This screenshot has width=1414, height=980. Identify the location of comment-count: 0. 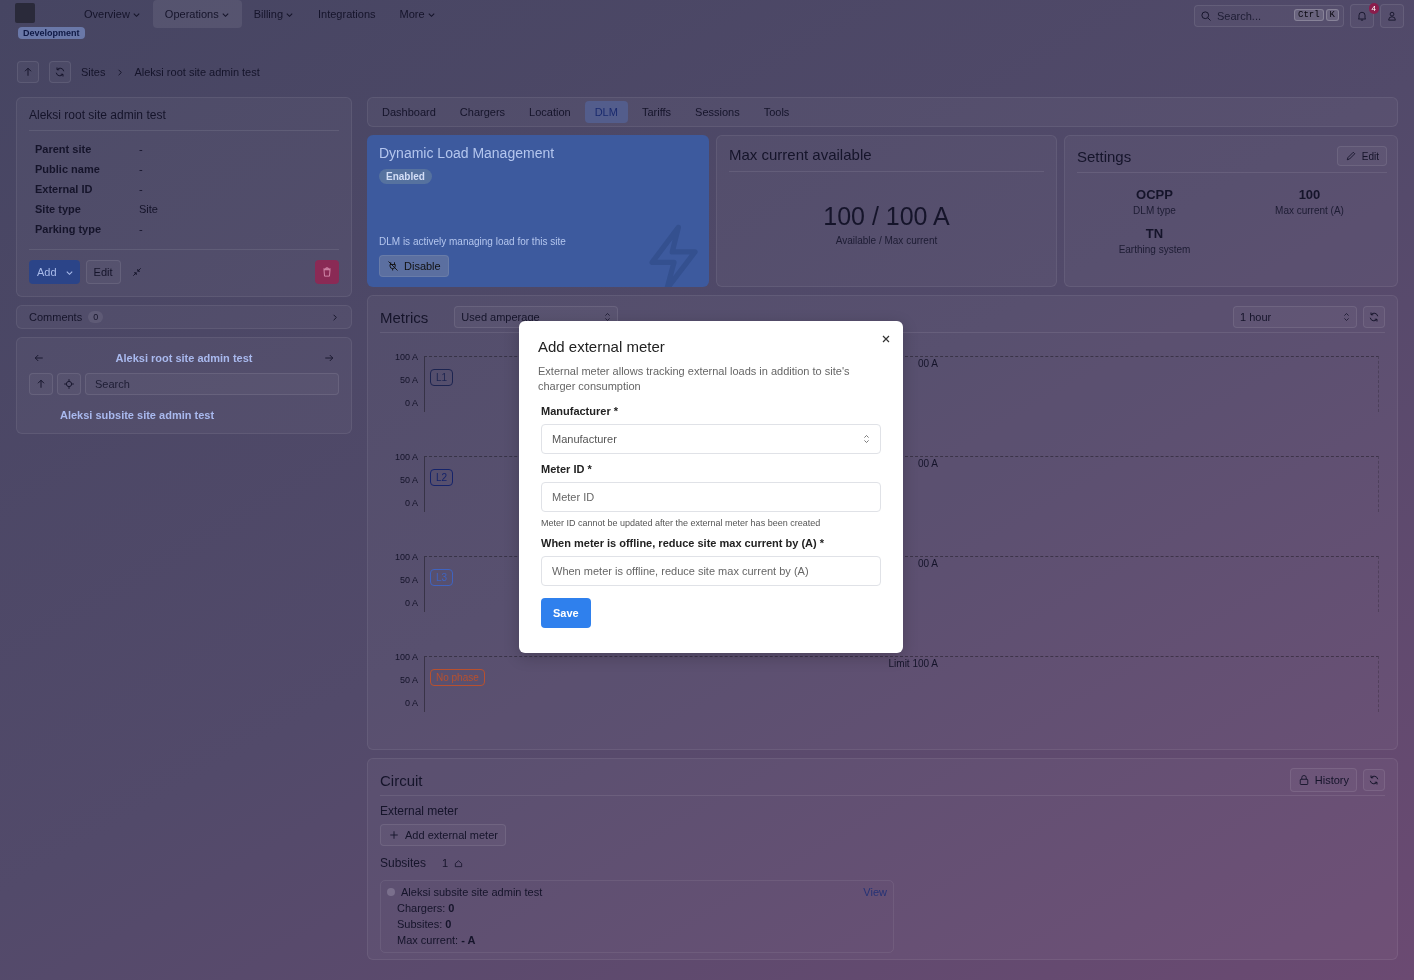
(96, 317).